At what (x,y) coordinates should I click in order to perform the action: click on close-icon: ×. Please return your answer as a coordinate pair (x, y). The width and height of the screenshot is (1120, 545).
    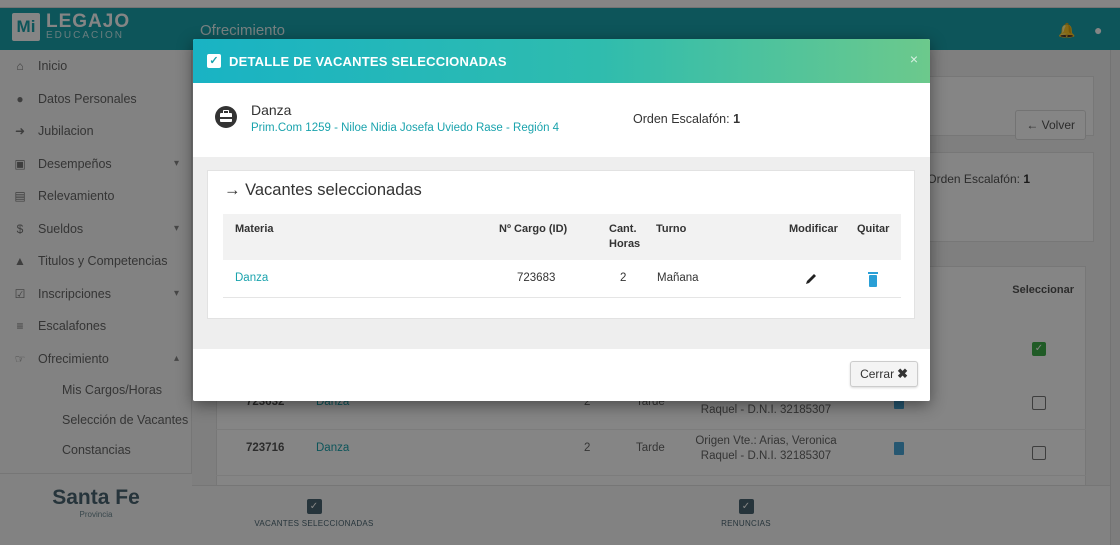
    Looking at the image, I should click on (914, 59).